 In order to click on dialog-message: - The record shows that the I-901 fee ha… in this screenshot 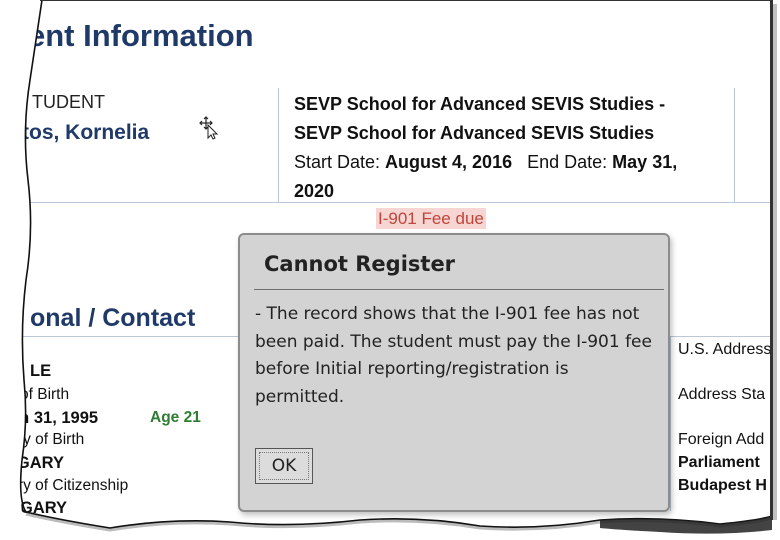, I will do `click(453, 355)`.